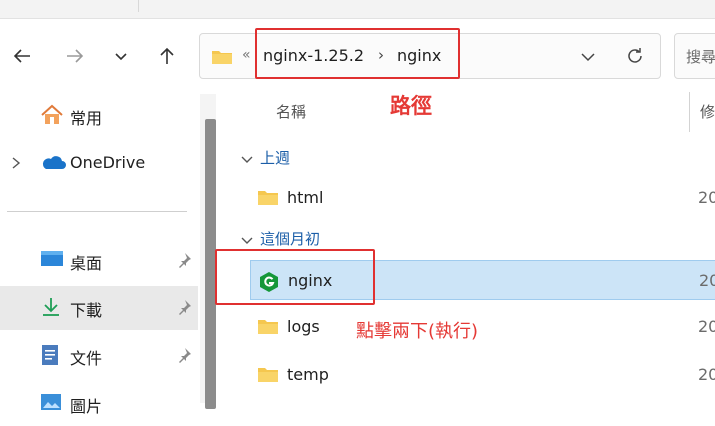 This screenshot has width=715, height=426. I want to click on title-strip, so click(357, 9).